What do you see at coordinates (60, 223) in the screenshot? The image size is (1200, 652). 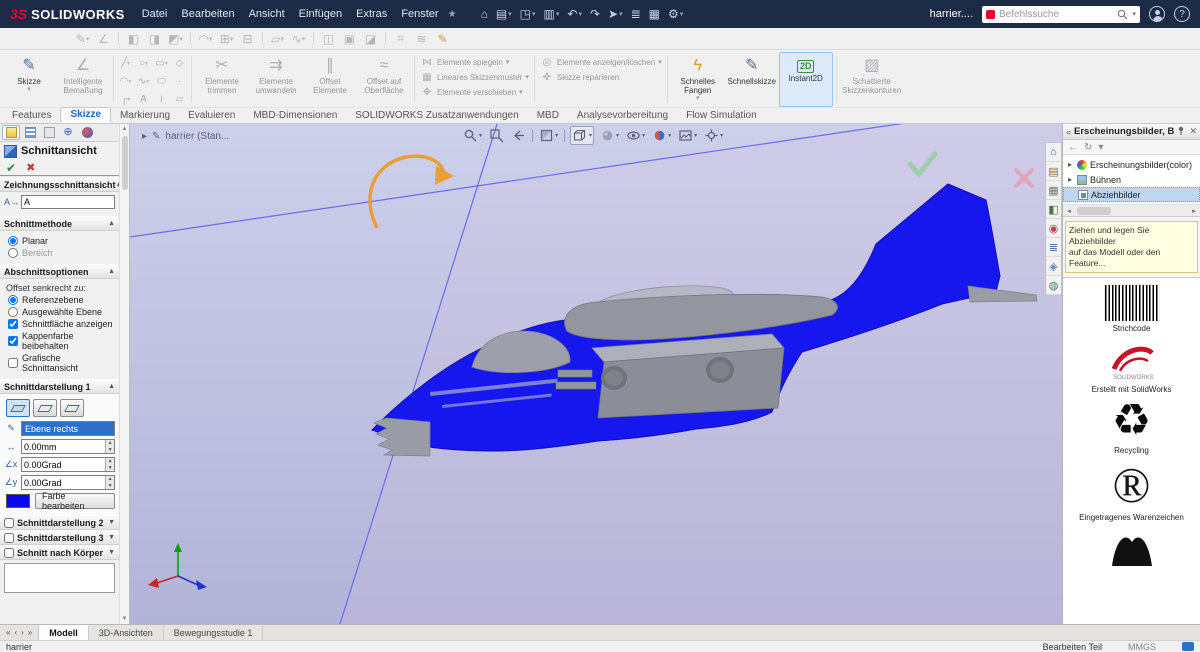 I see `section-header-method: Schnittmethode ▲` at bounding box center [60, 223].